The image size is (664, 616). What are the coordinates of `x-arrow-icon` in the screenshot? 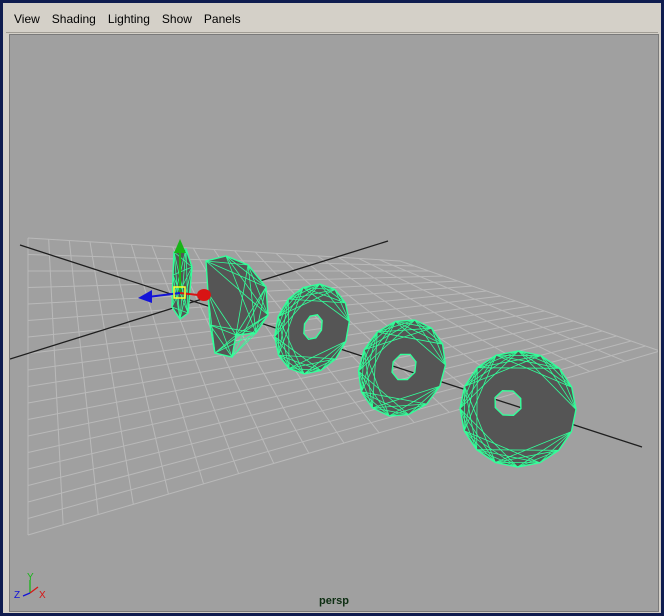 It's located at (204, 295).